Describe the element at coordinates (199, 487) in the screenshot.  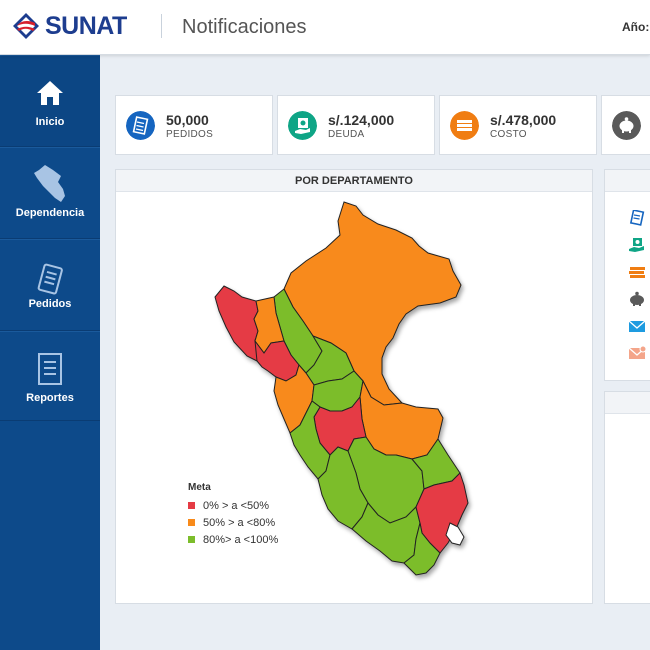
I see `legend-title: Meta` at that location.